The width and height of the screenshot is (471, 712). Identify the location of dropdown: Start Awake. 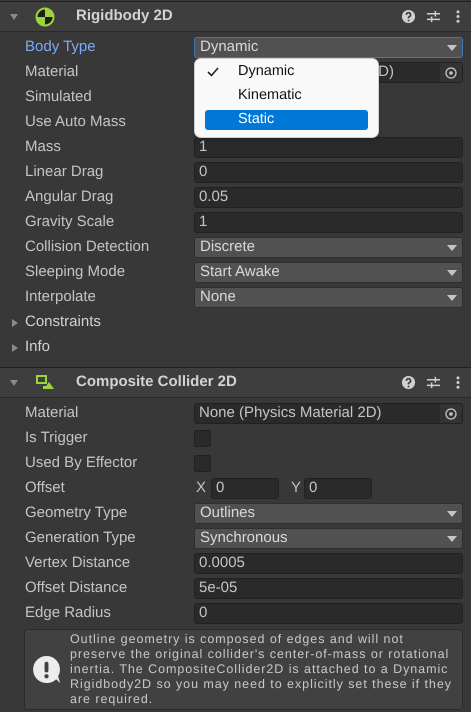
(328, 272).